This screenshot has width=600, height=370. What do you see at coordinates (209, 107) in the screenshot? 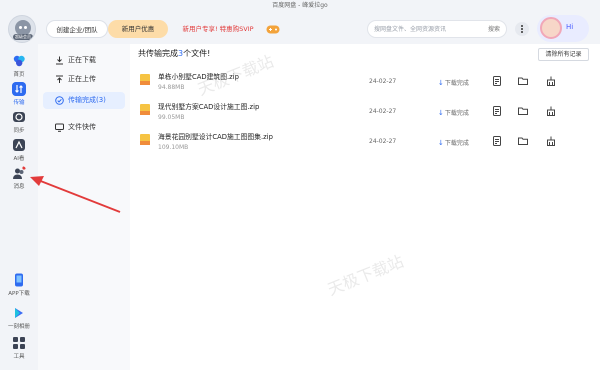
I see `file-name: 现代别墅方案CAD设计施工图.zip` at bounding box center [209, 107].